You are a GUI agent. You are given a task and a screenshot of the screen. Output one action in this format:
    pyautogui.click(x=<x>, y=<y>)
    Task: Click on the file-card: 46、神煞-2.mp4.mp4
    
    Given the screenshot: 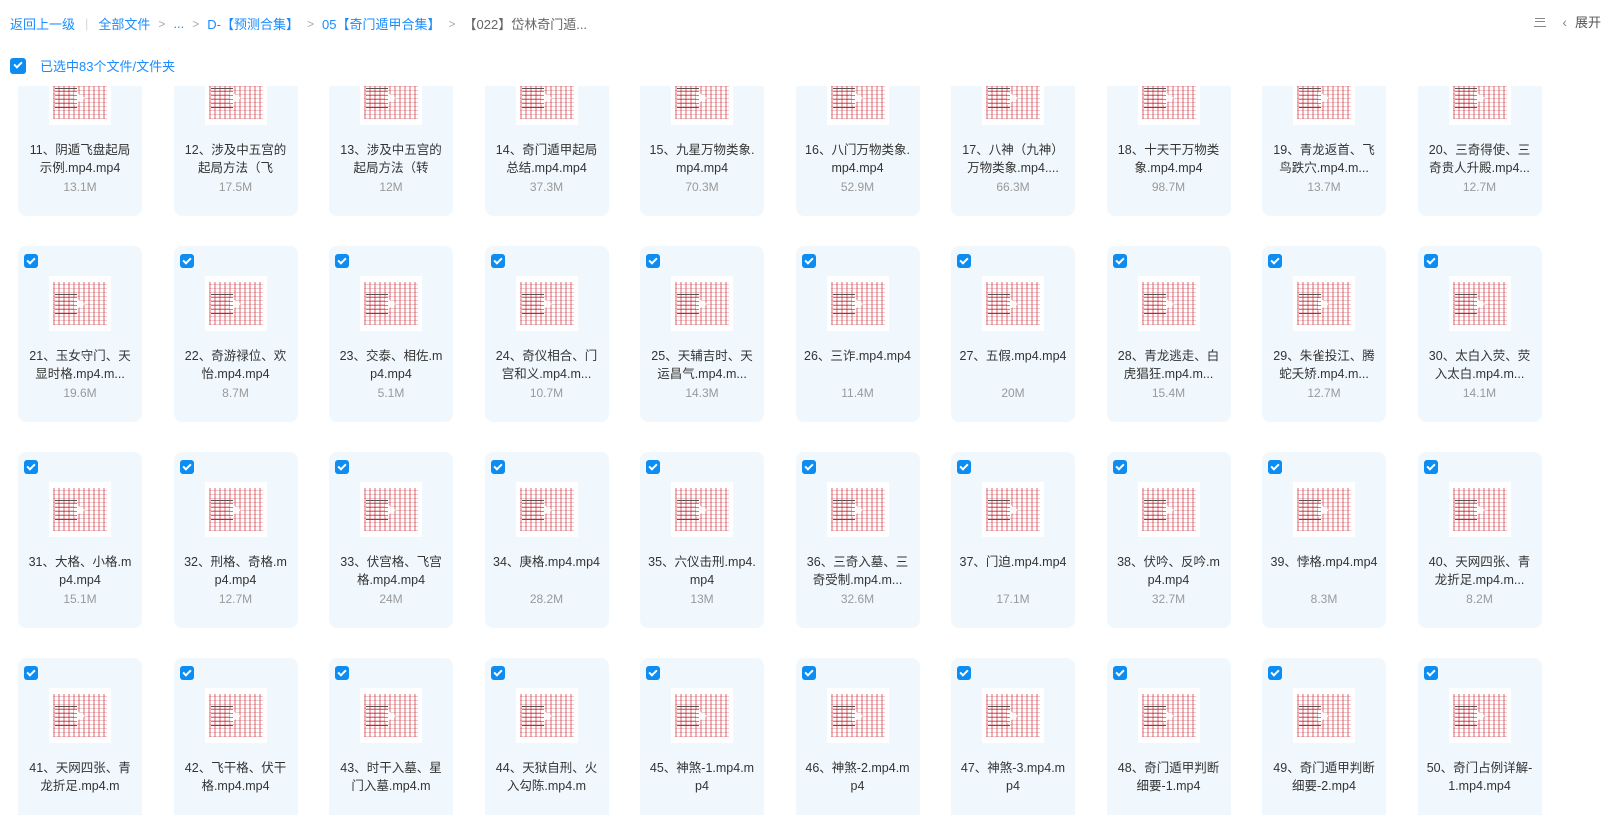 What is the action you would take?
    pyautogui.click(x=857, y=736)
    